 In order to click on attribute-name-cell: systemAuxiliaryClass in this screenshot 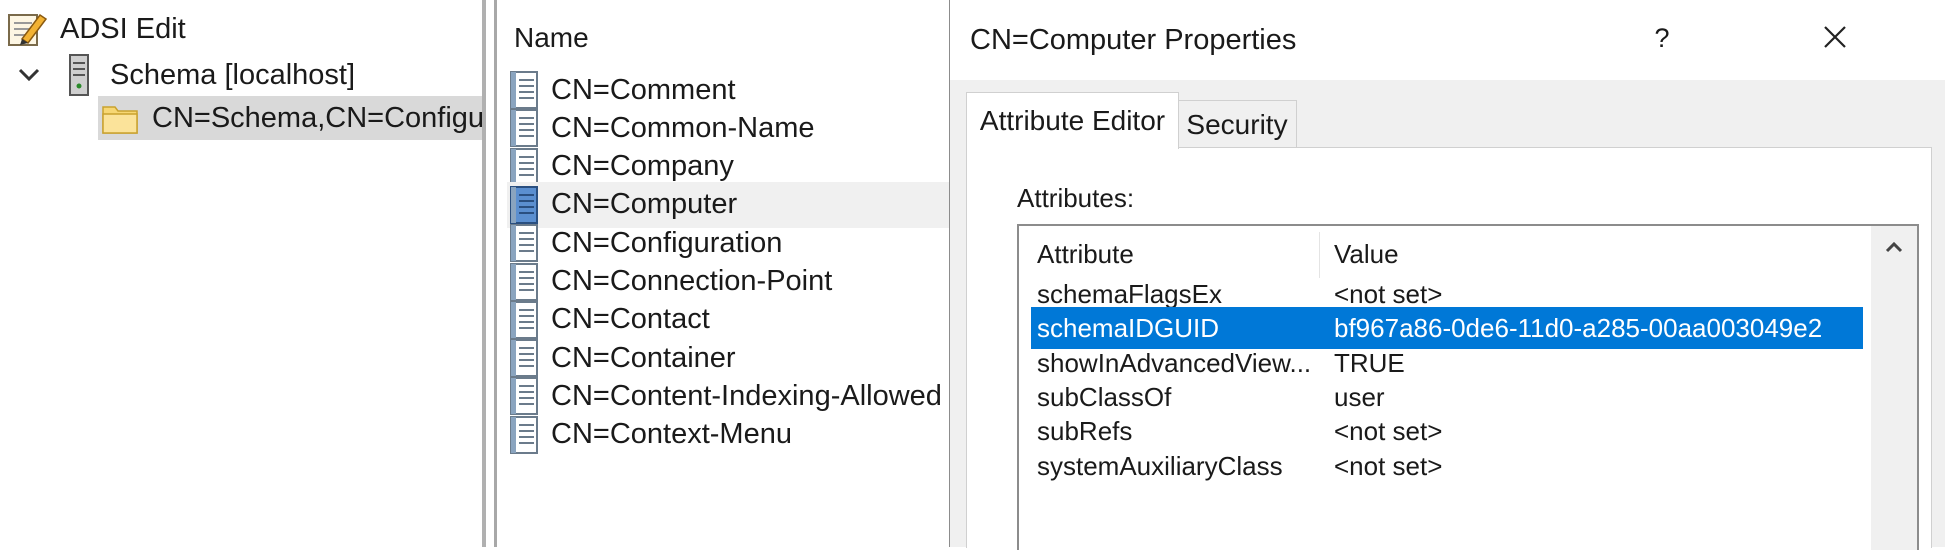, I will do `click(1160, 465)`.